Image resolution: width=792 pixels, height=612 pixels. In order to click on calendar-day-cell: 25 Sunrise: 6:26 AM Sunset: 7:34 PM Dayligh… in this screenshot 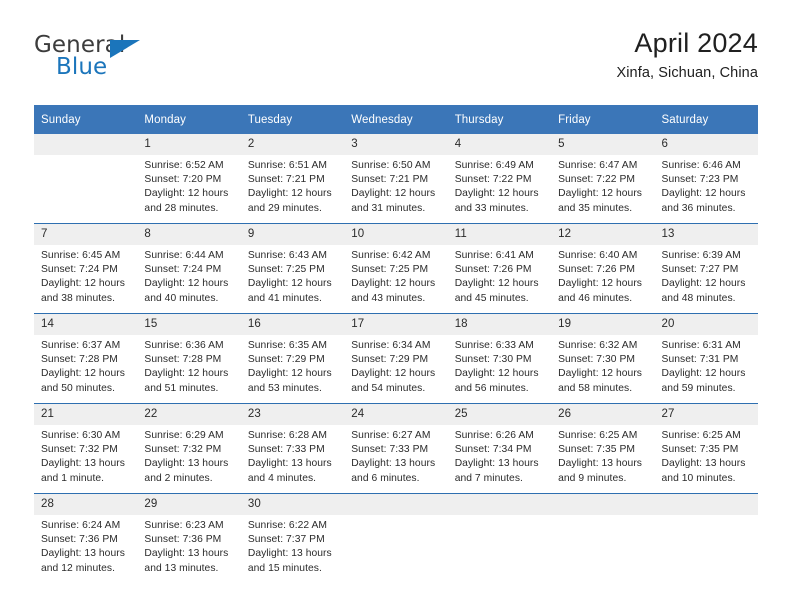, I will do `click(499, 448)`.